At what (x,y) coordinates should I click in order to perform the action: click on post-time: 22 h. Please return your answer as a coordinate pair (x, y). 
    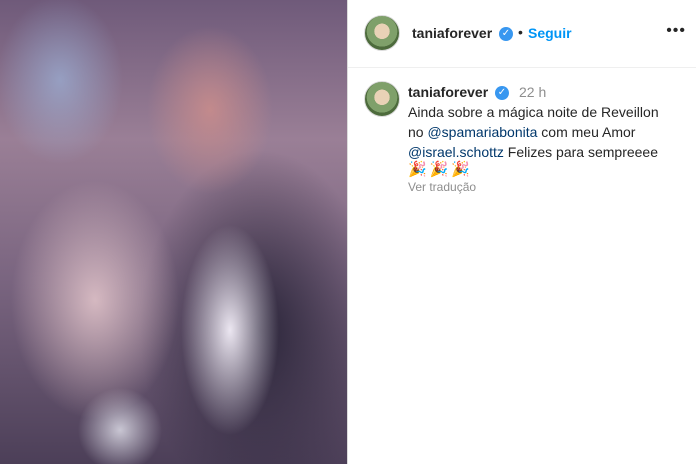
    Looking at the image, I should click on (532, 92).